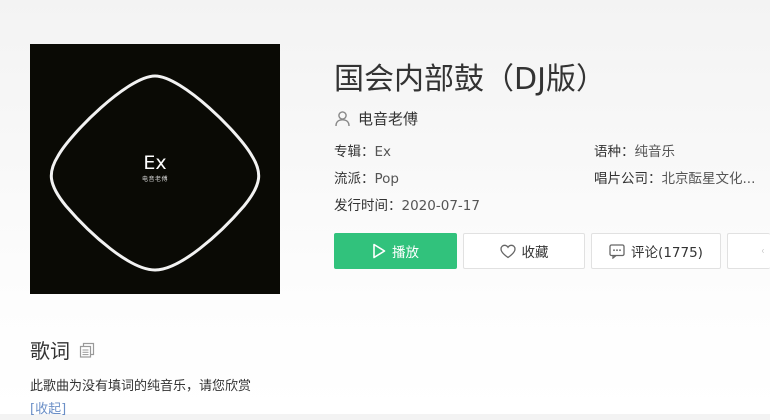 The height and width of the screenshot is (420, 770). Describe the element at coordinates (617, 251) in the screenshot. I see `comment-icon` at that location.